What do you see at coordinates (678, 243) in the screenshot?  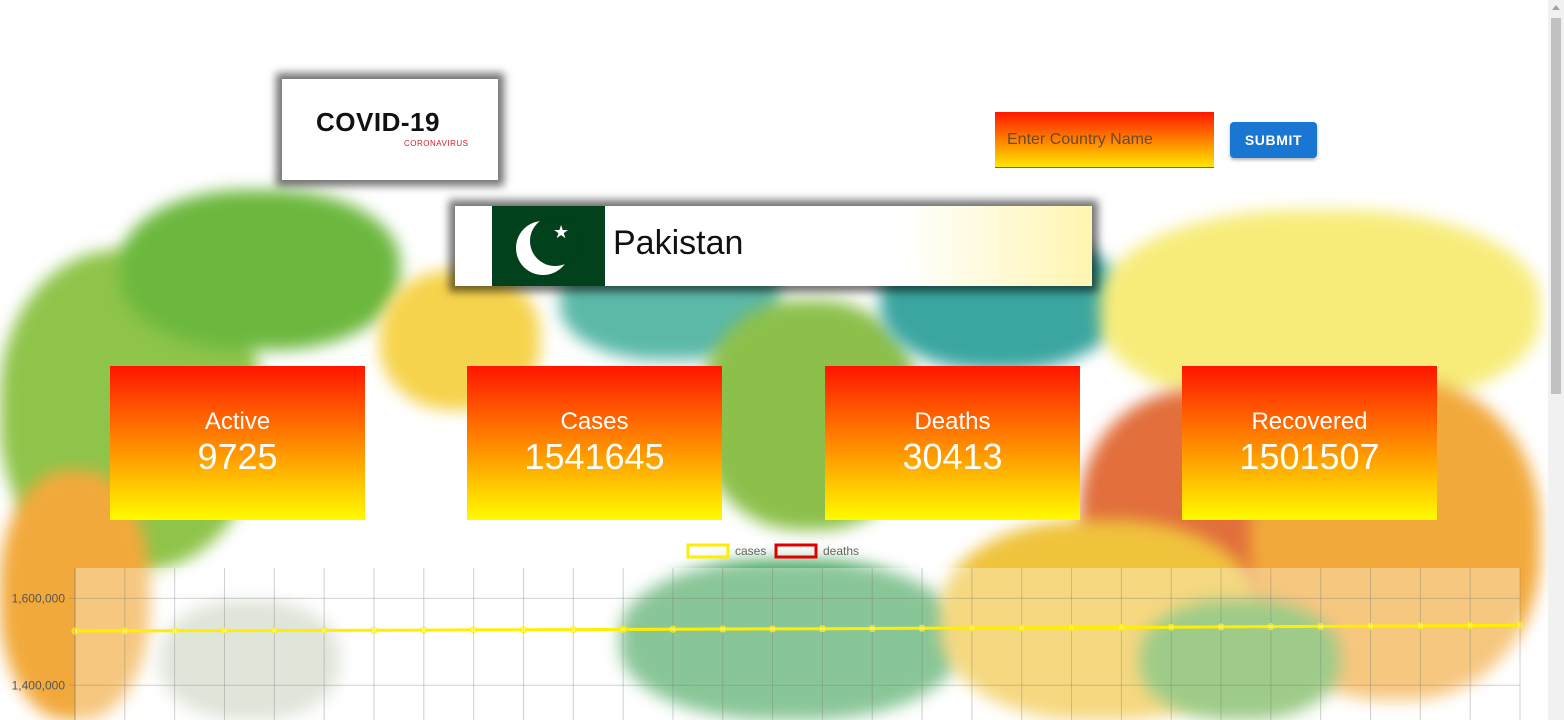 I see `country-name: Pakistan` at bounding box center [678, 243].